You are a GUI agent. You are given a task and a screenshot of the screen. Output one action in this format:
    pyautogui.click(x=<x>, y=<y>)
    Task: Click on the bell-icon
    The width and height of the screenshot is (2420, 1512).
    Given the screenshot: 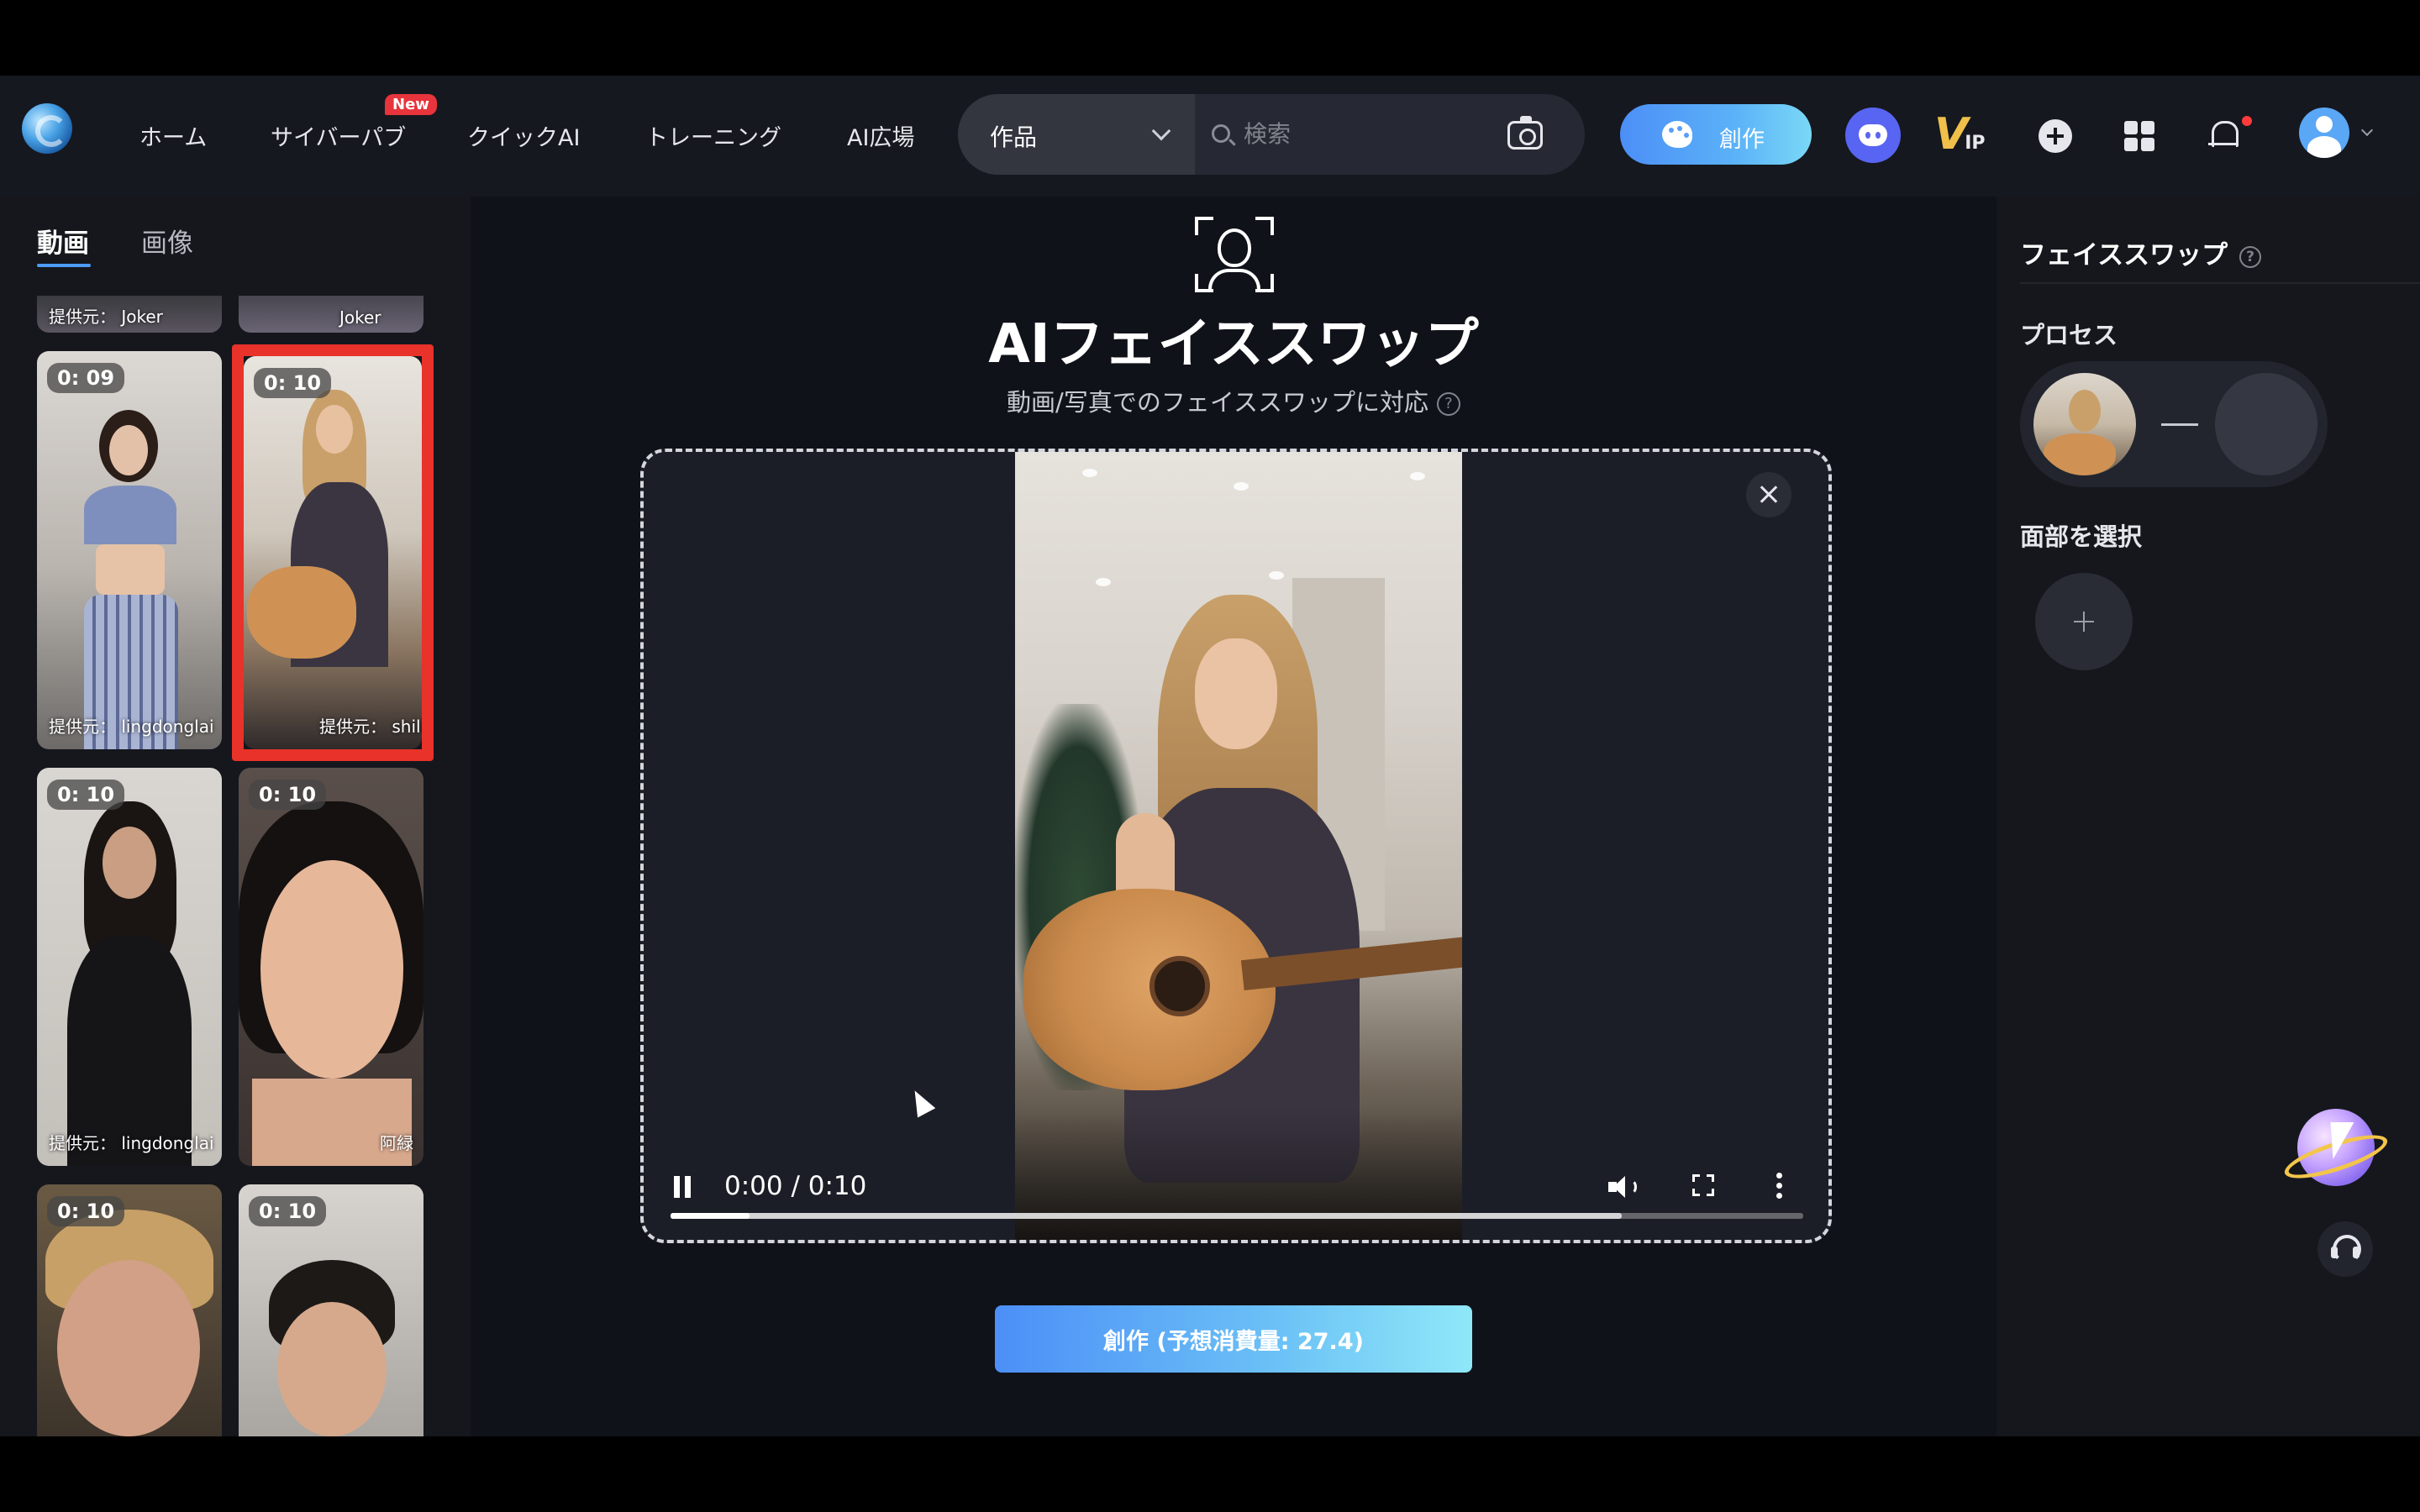 What is the action you would take?
    pyautogui.click(x=2223, y=134)
    